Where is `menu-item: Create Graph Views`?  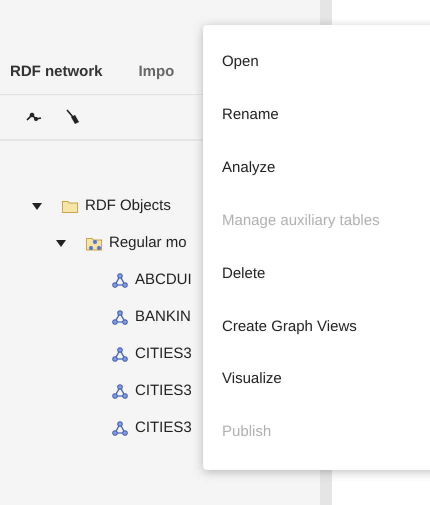 menu-item: Create Graph Views is located at coordinates (316, 327).